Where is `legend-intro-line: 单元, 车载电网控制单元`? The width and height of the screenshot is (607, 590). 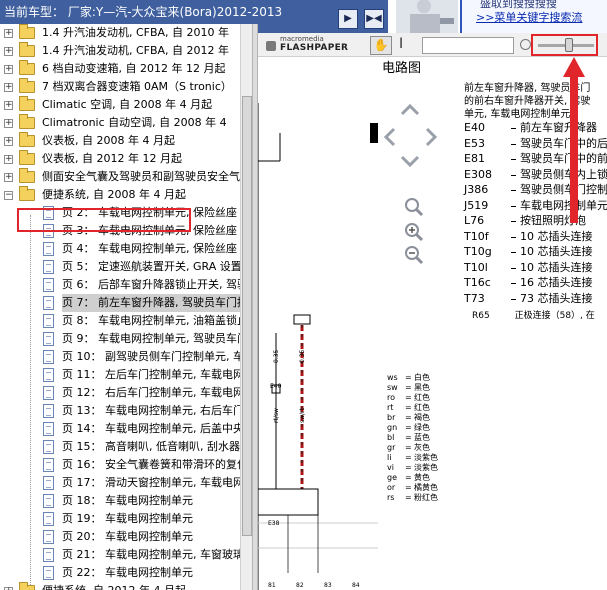 legend-intro-line: 单元, 车载电网控制单元 is located at coordinates (517, 114).